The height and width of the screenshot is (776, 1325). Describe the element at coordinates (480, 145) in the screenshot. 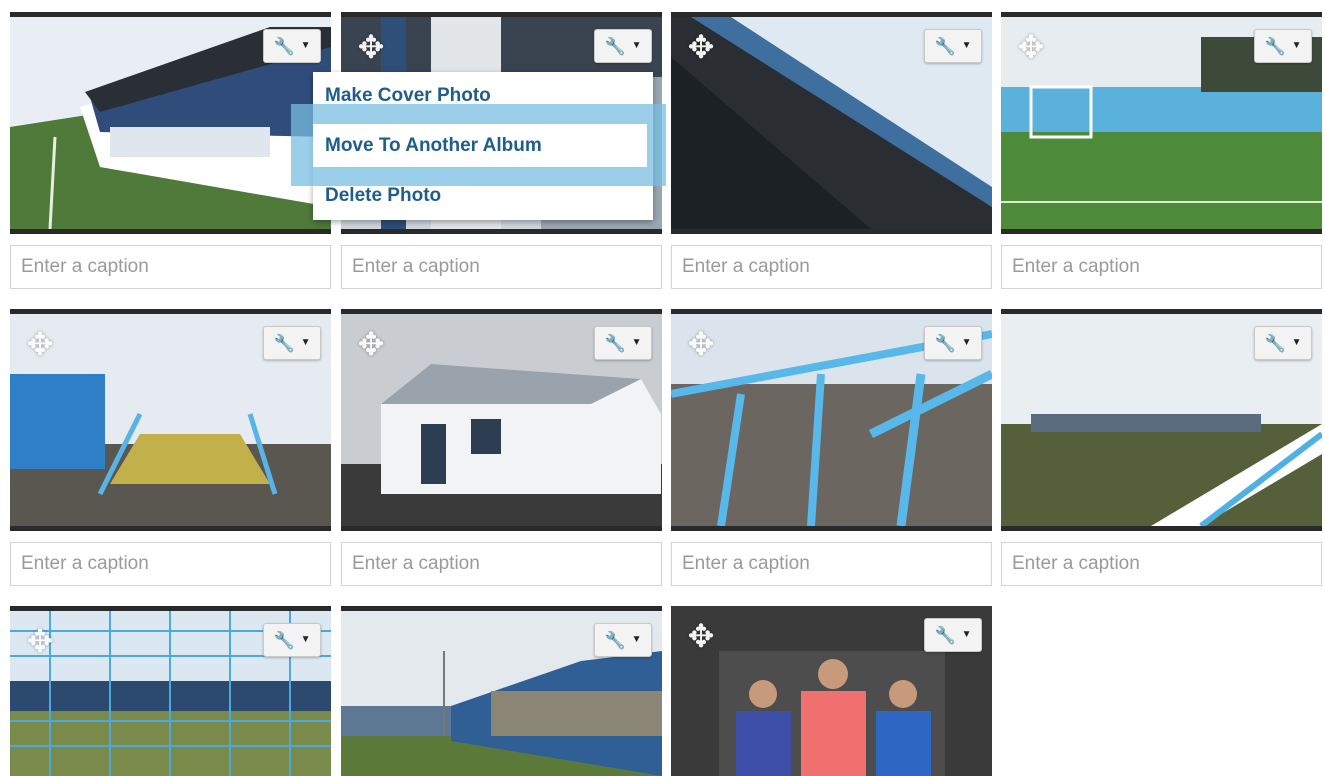

I see `menu-item-move-to-another-album: Move To Another Album` at that location.